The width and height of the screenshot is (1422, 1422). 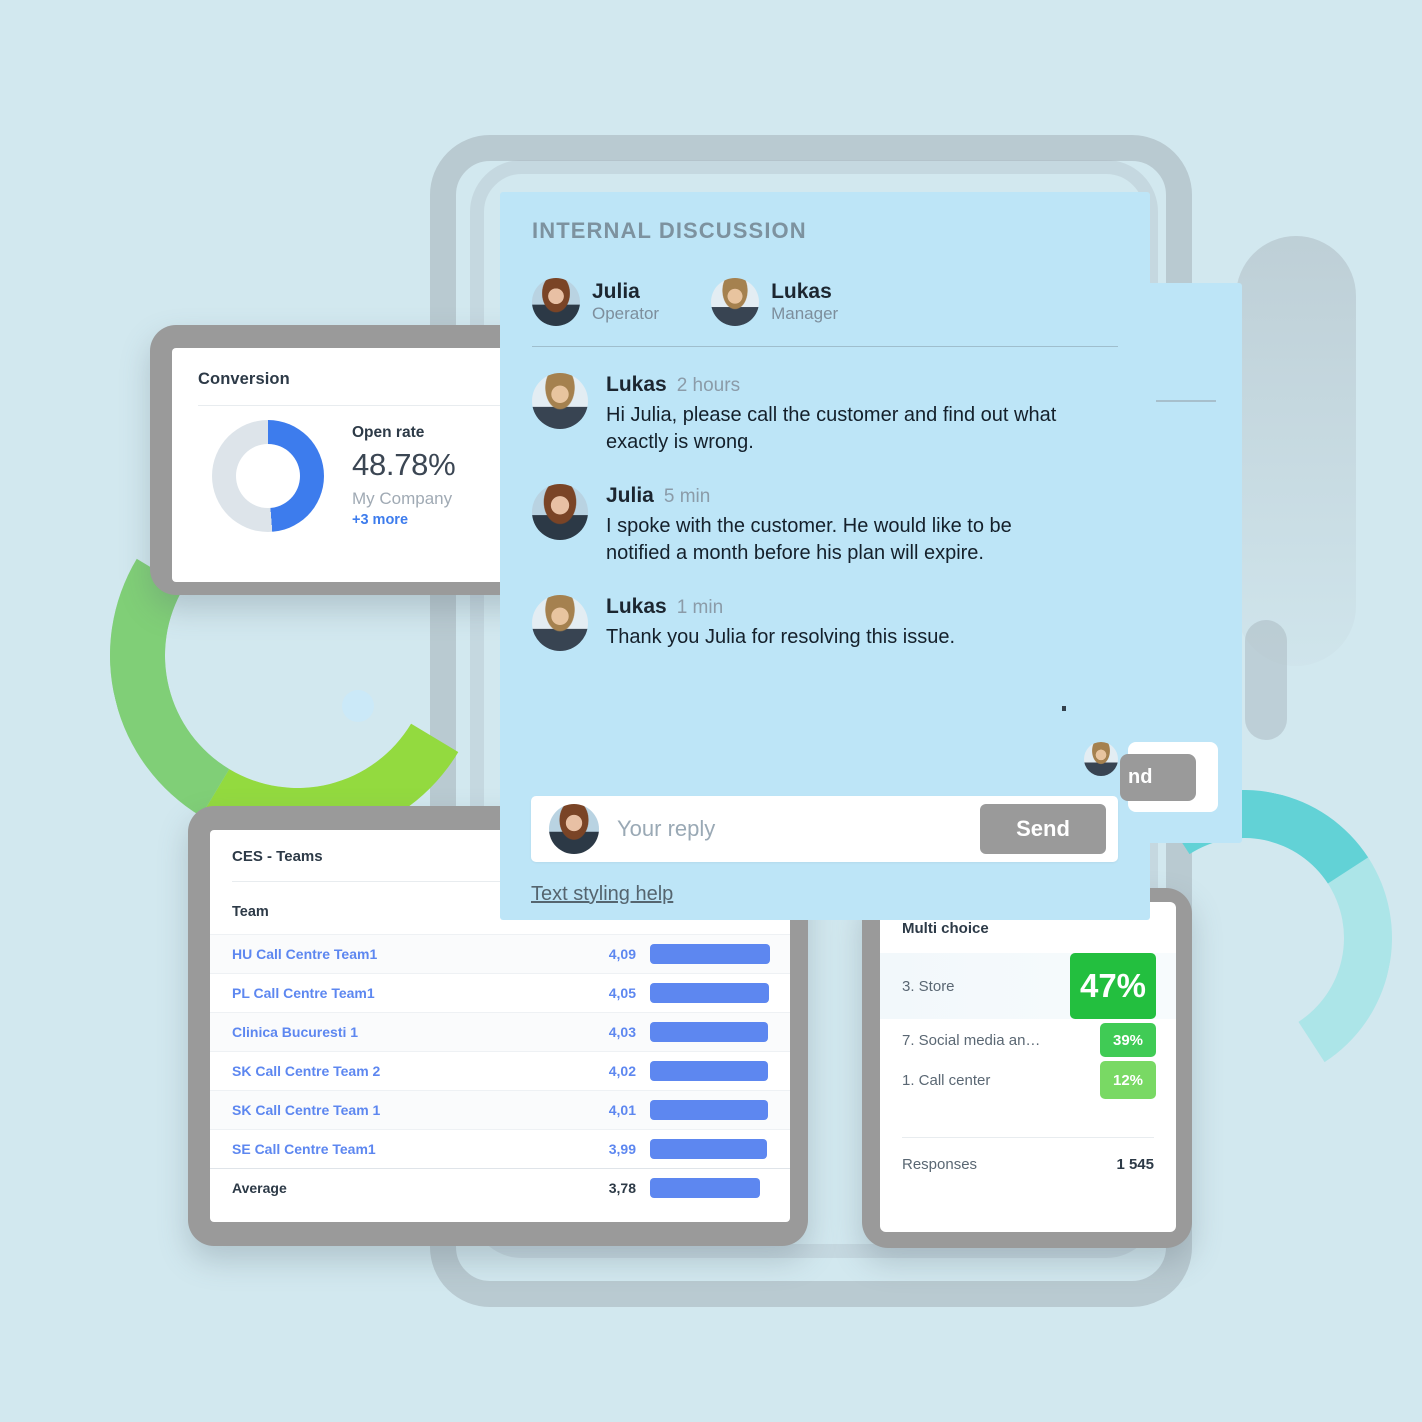 I want to click on more-series-link: +3 more, so click(x=403, y=520).